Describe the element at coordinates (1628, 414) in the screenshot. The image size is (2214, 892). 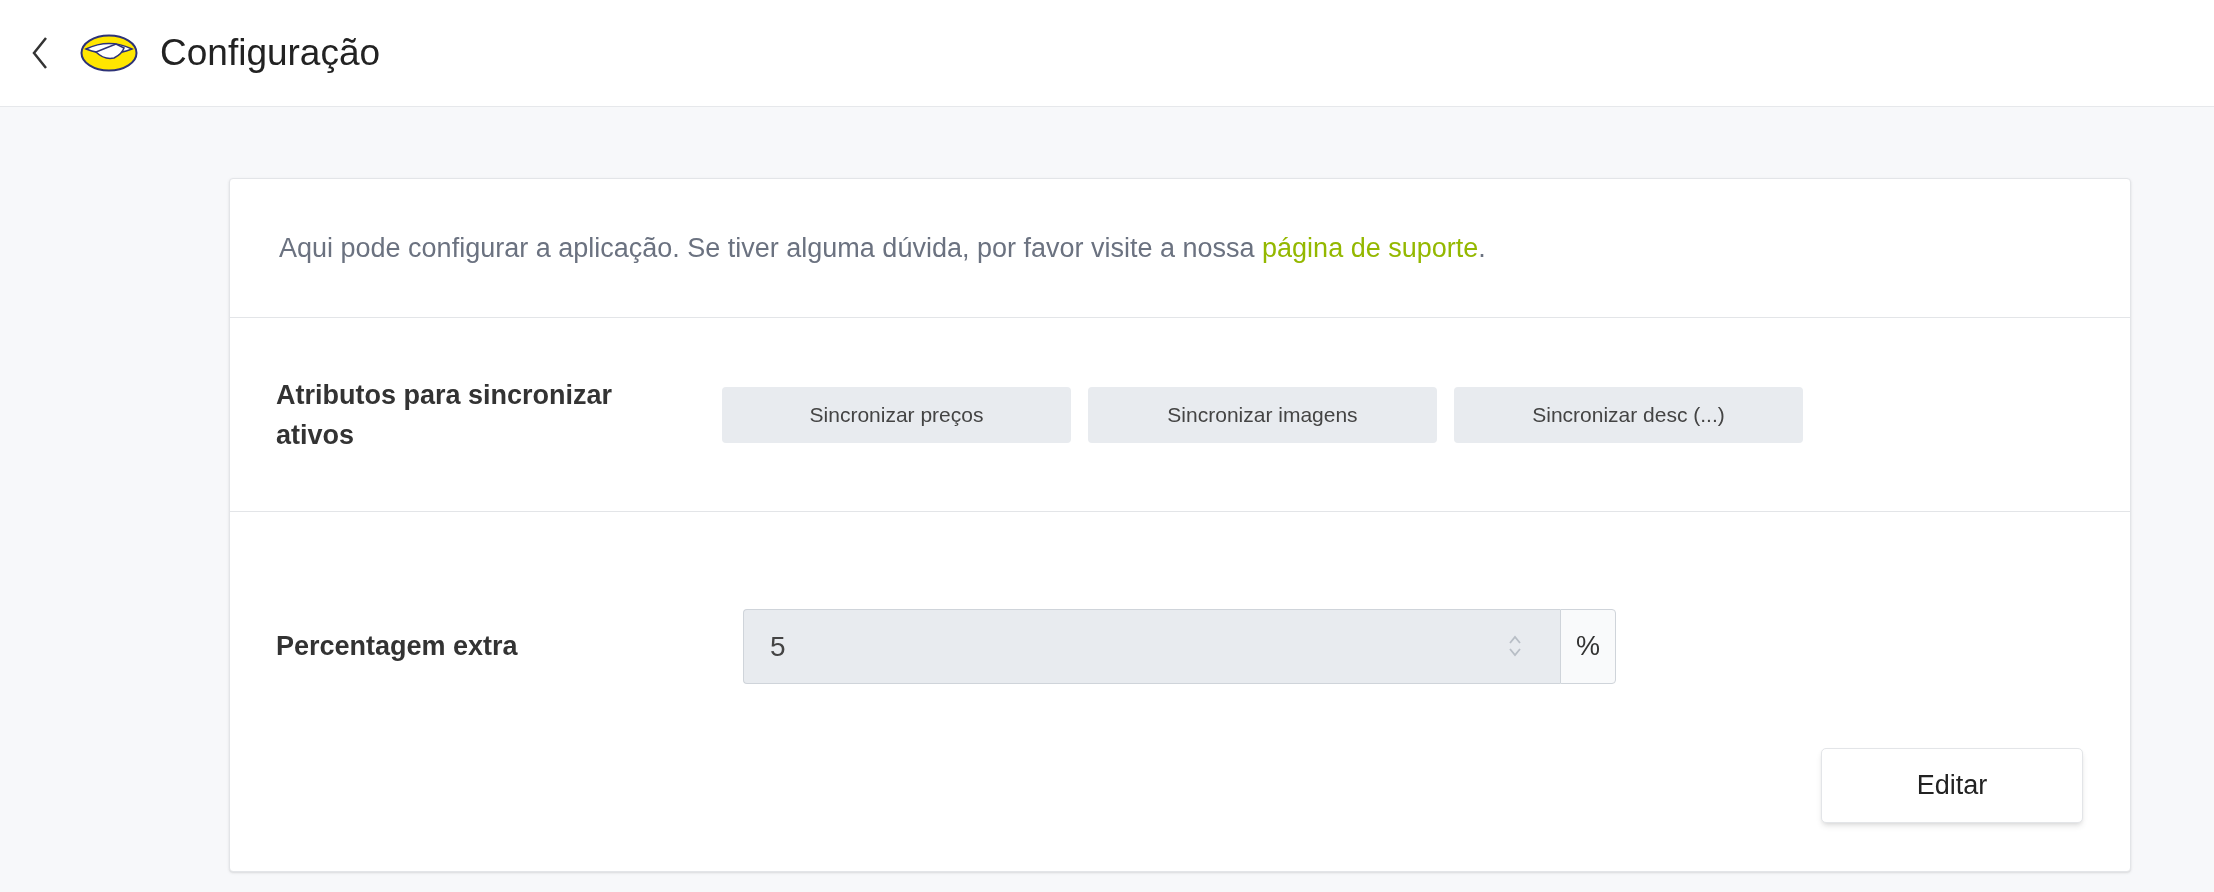
I see `sync-button: Sincronizar desc (...)` at that location.